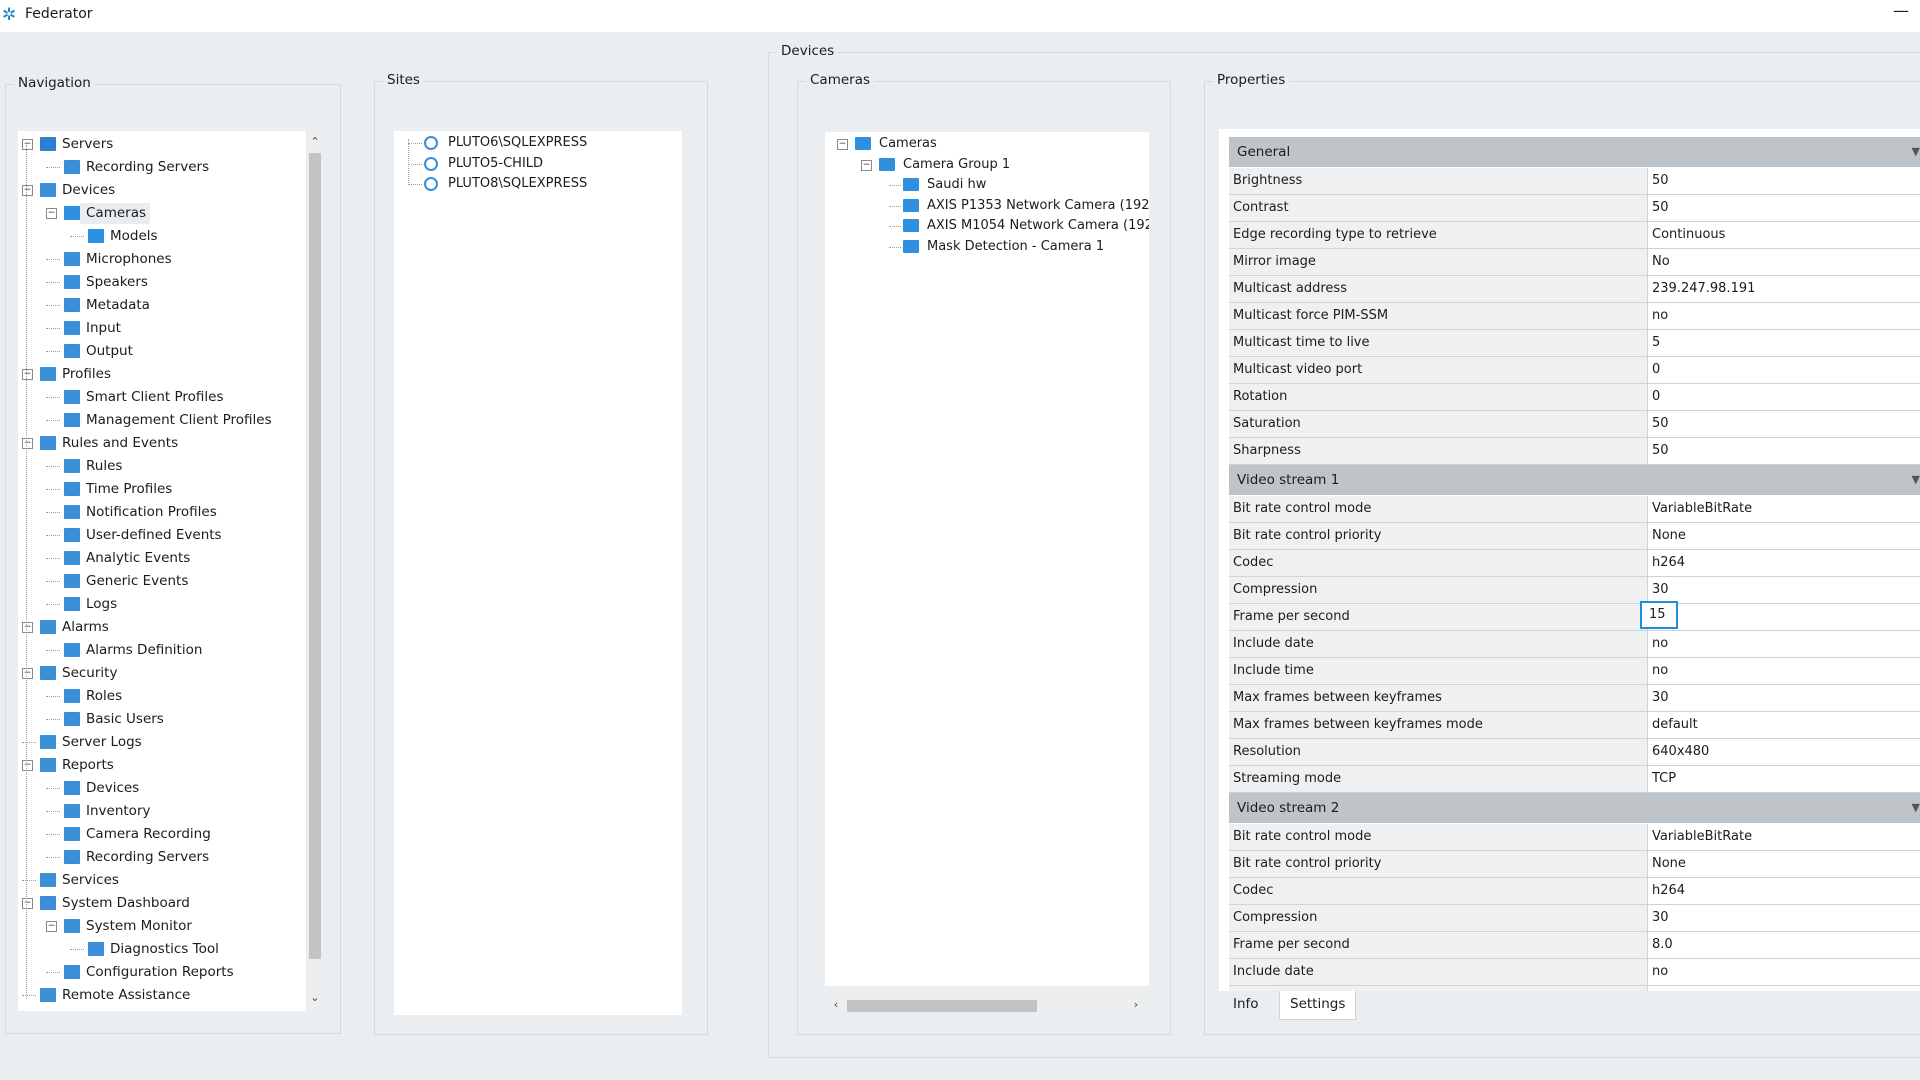 Image resolution: width=1920 pixels, height=1080 pixels. I want to click on property-row: Multicast address 239.247.98.191, so click(1574, 289).